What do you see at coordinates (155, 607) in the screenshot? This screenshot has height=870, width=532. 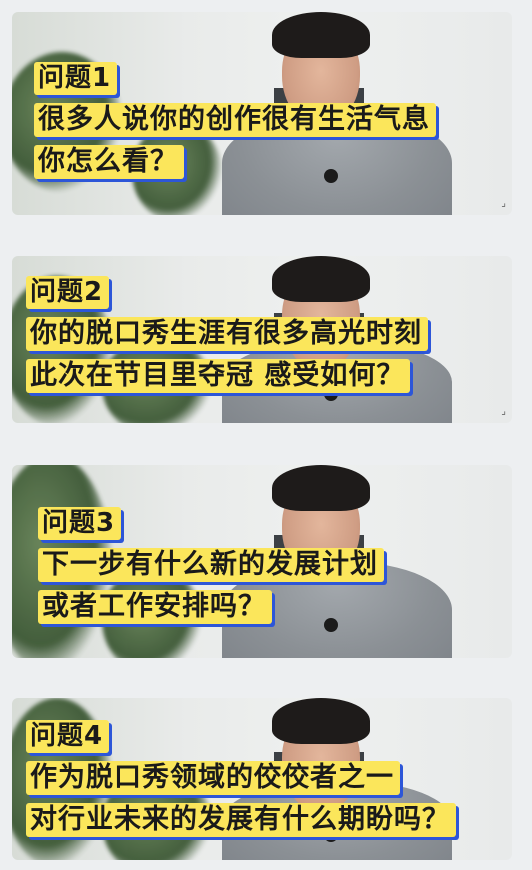 I see `question-line-2: 或者工作安排吗？` at bounding box center [155, 607].